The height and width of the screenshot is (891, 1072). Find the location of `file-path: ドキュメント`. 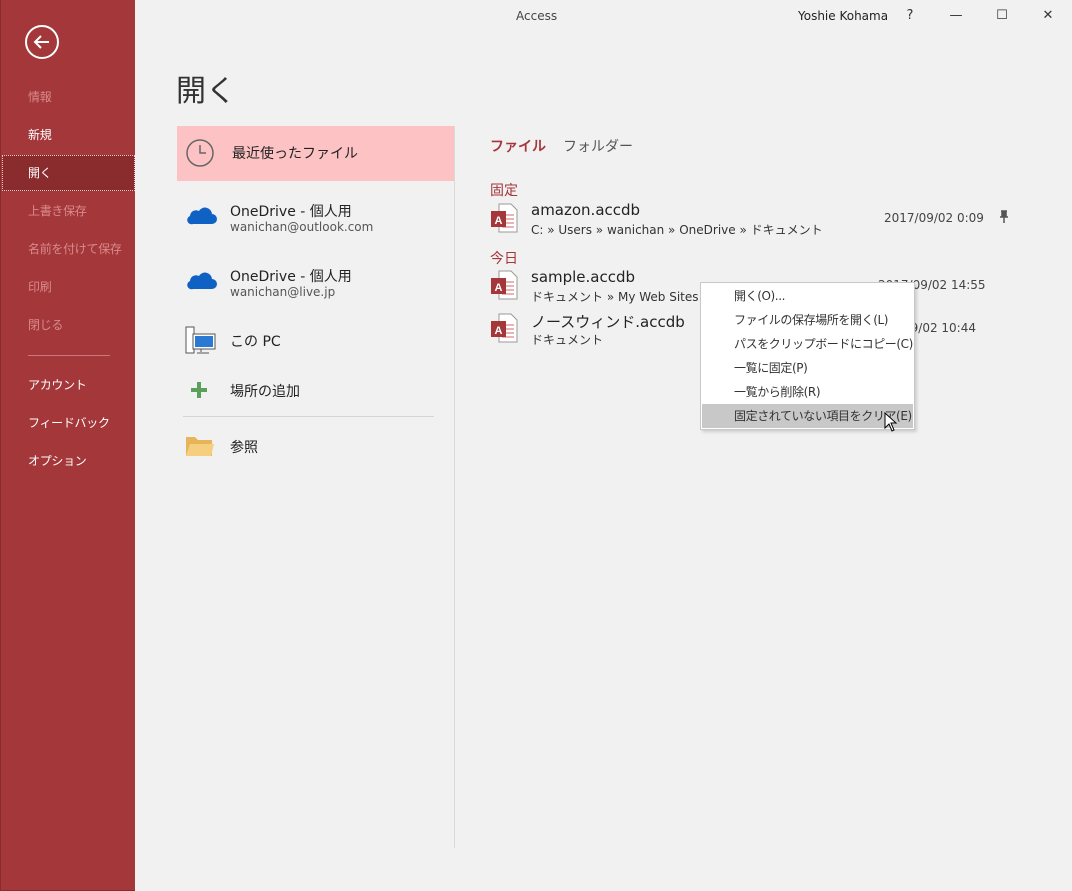

file-path: ドキュメント is located at coordinates (567, 340).